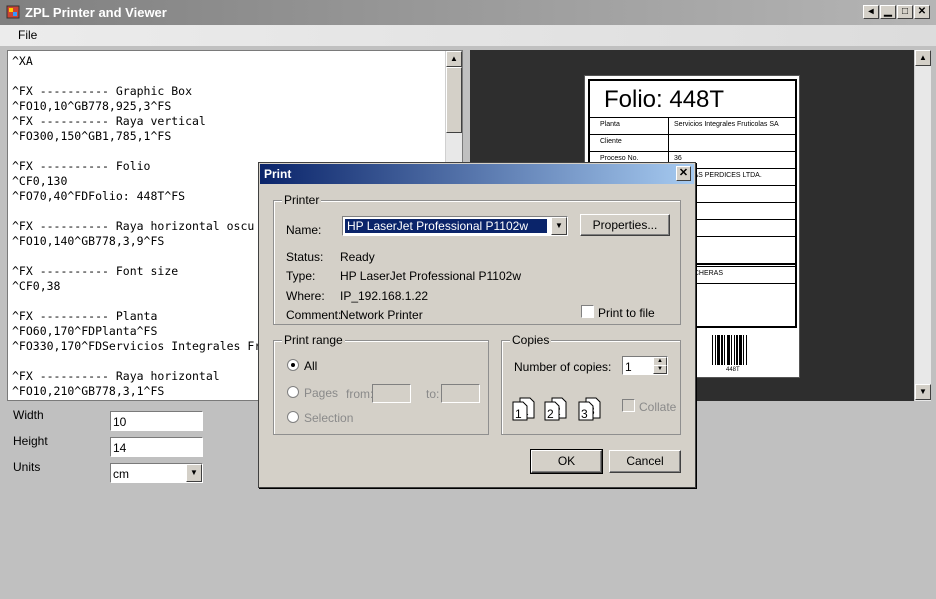 Image resolution: width=936 pixels, height=599 pixels. Describe the element at coordinates (454, 59) in the screenshot. I see `scroll-up-icon: ▲` at that location.